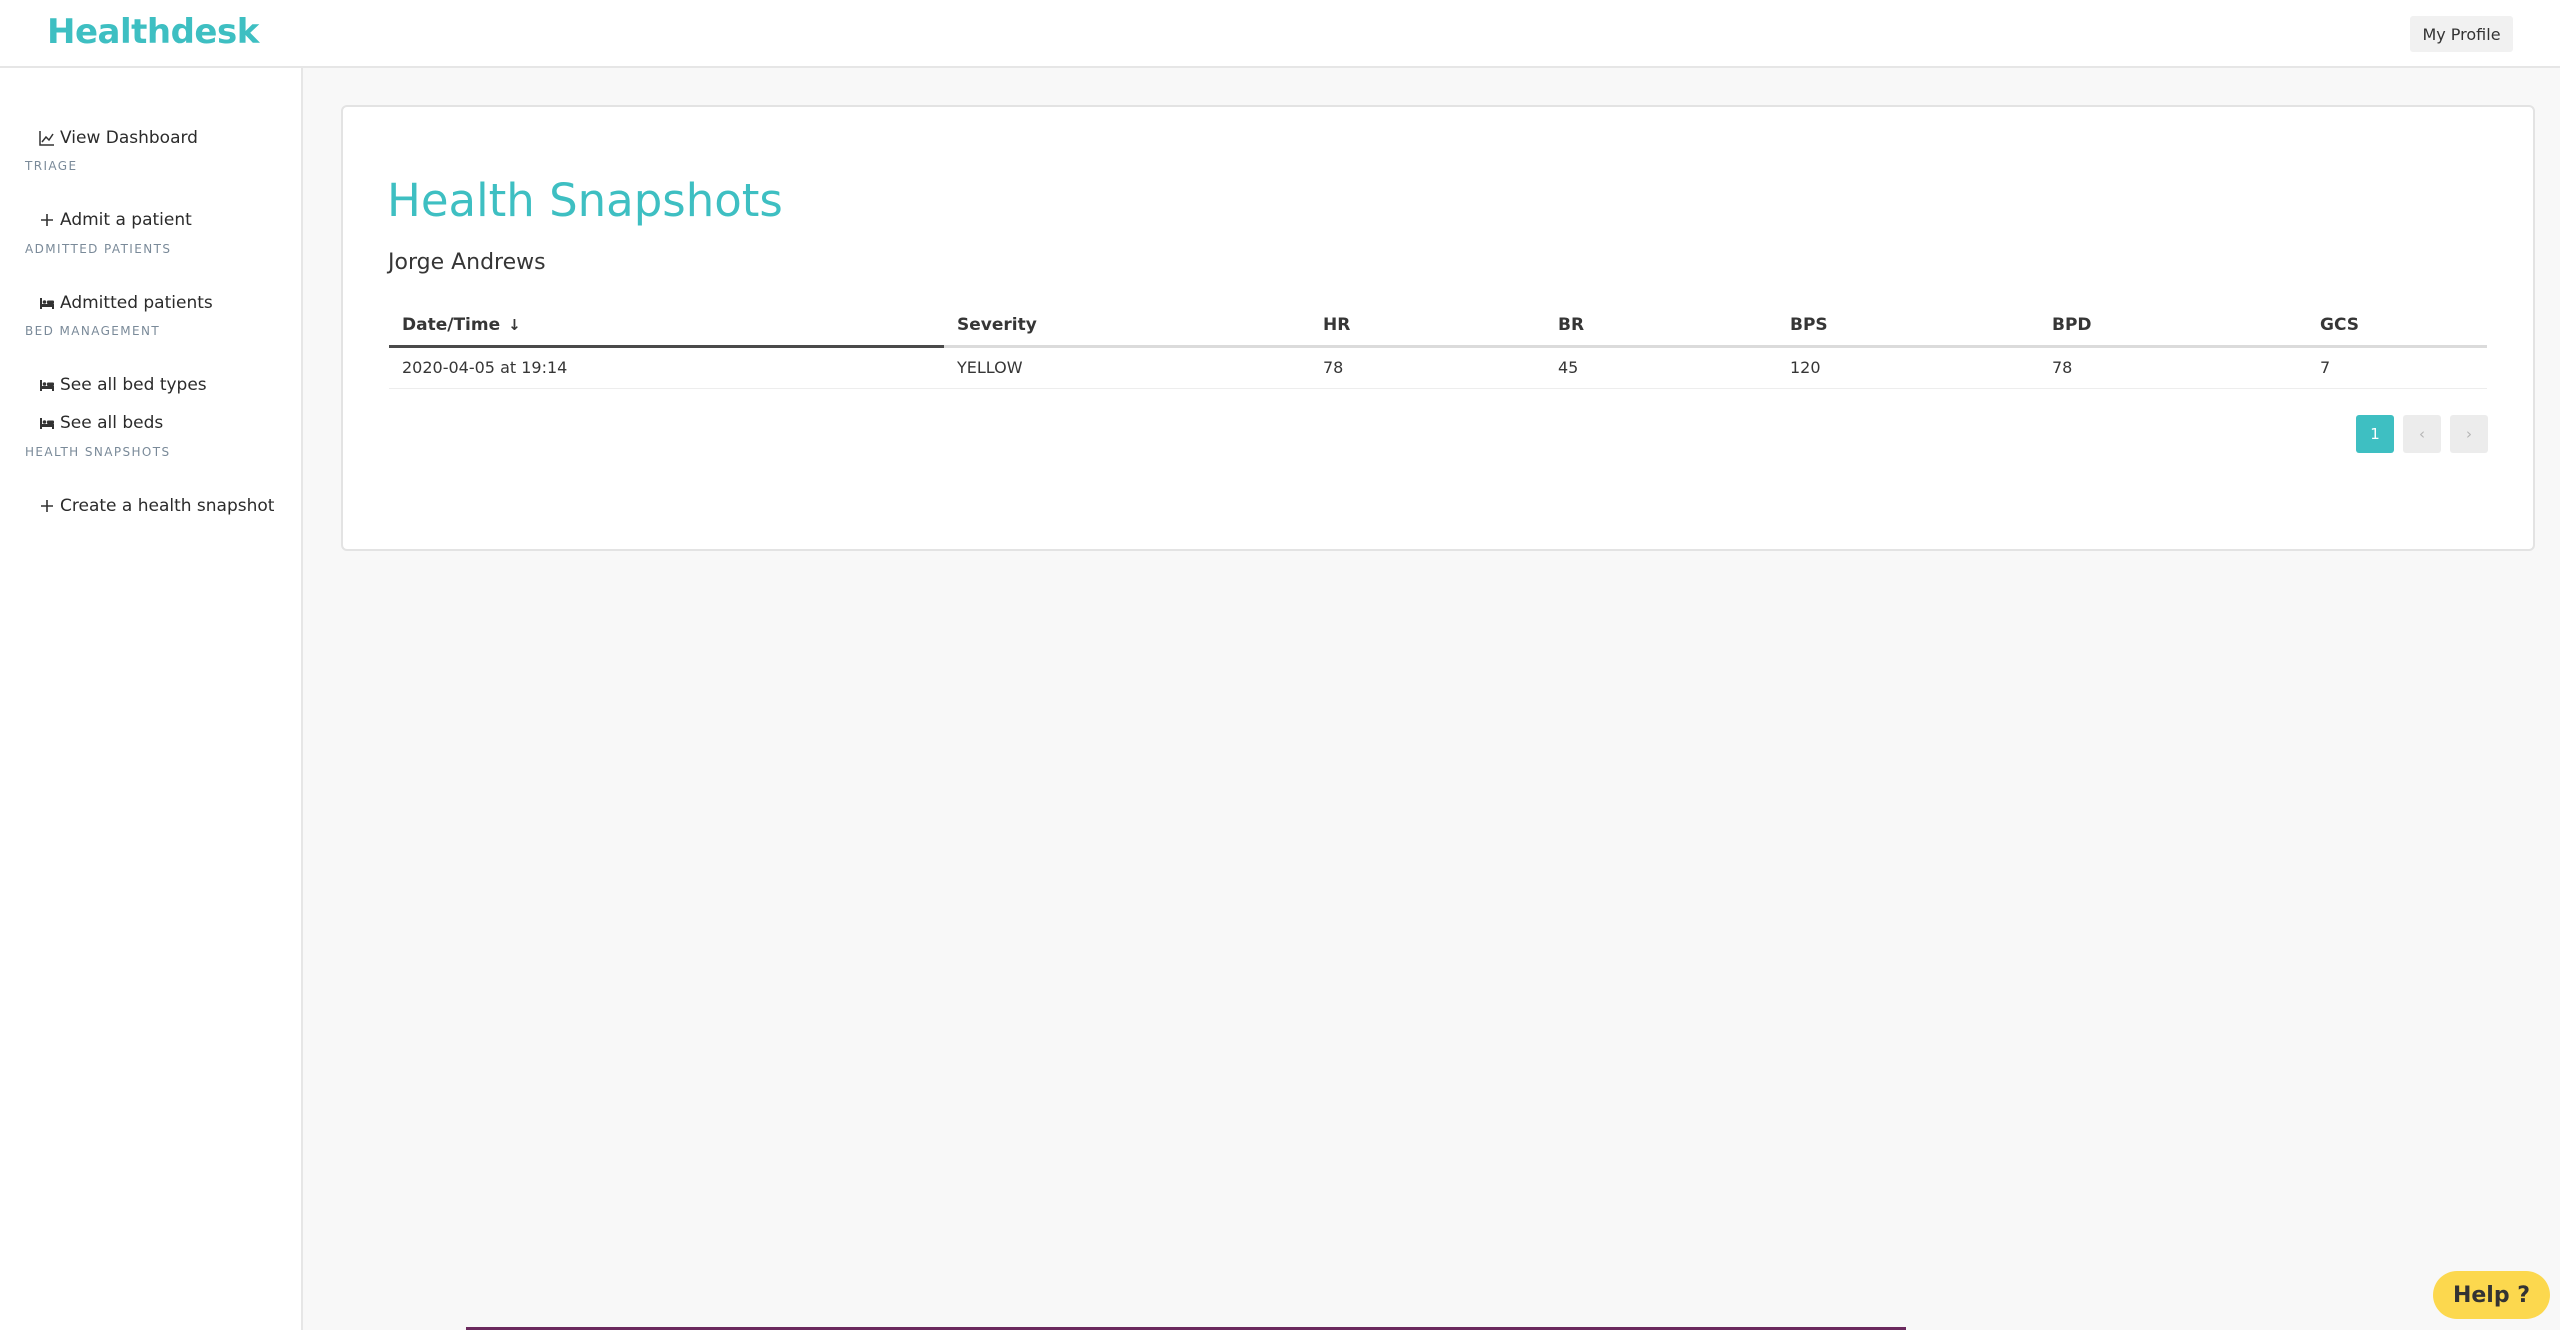  I want to click on sidebar-item-label: See all bed types, so click(133, 385).